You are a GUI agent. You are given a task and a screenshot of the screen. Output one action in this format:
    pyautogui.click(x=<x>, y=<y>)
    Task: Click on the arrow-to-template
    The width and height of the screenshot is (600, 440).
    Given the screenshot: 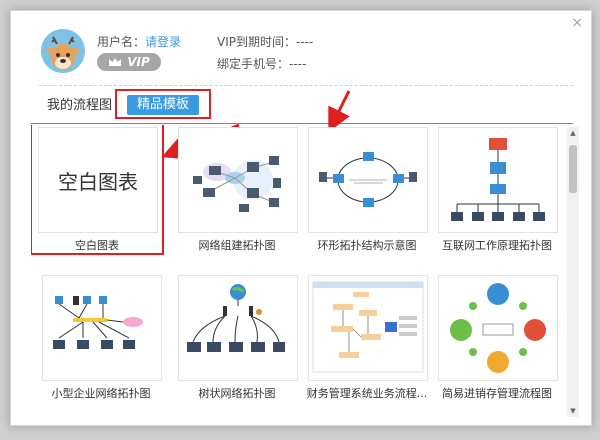 What is the action you would take?
    pyautogui.click(x=339, y=111)
    